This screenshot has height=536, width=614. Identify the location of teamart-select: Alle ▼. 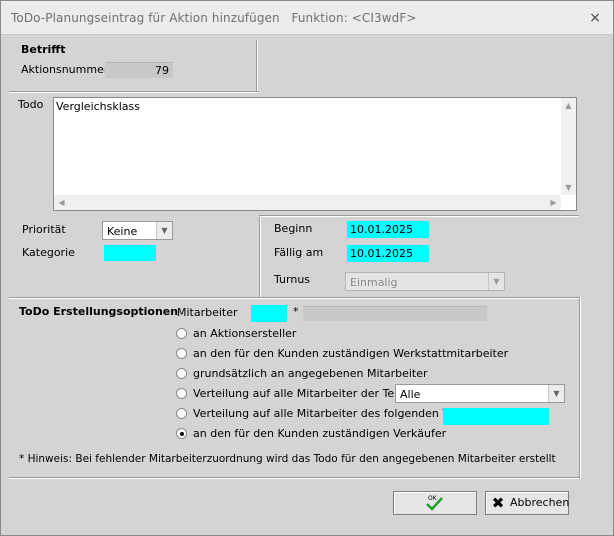
(480, 393).